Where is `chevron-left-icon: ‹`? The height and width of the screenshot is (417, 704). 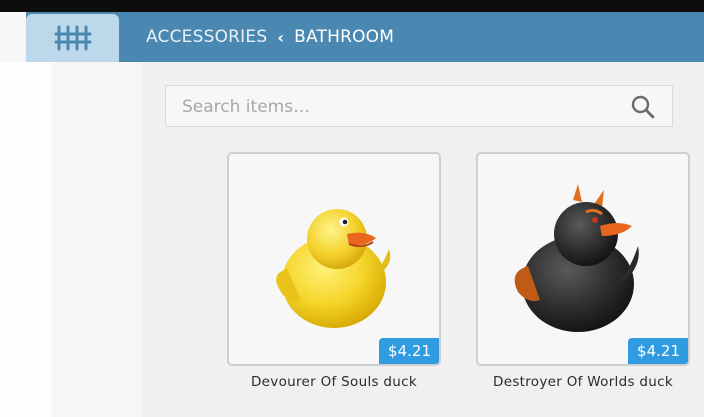
chevron-left-icon: ‹ is located at coordinates (280, 37).